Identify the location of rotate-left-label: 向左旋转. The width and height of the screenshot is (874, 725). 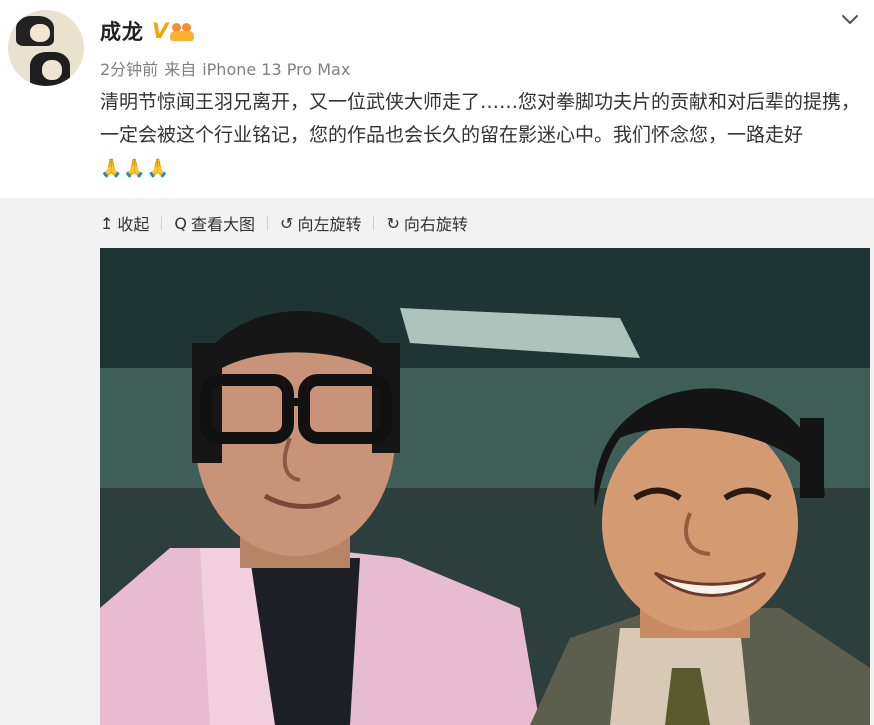
(329, 224).